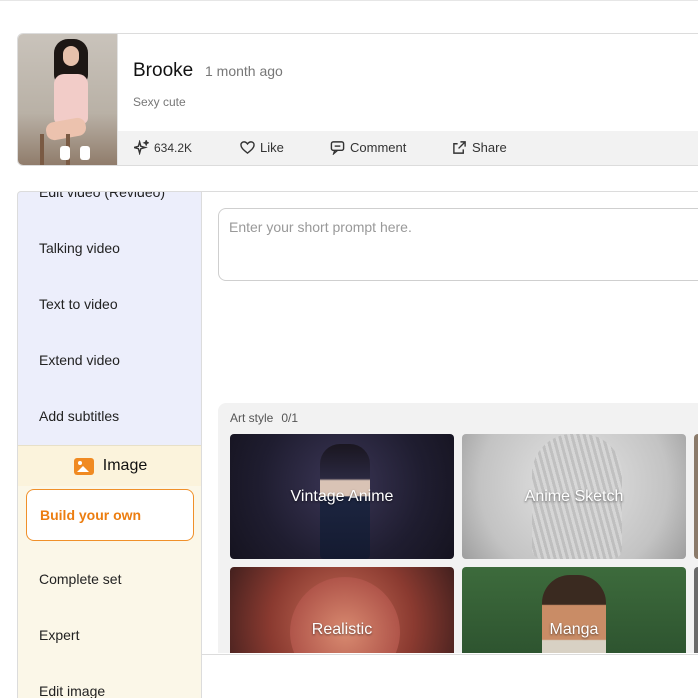 This screenshot has width=698, height=698. I want to click on top-divider, so click(349, 0).